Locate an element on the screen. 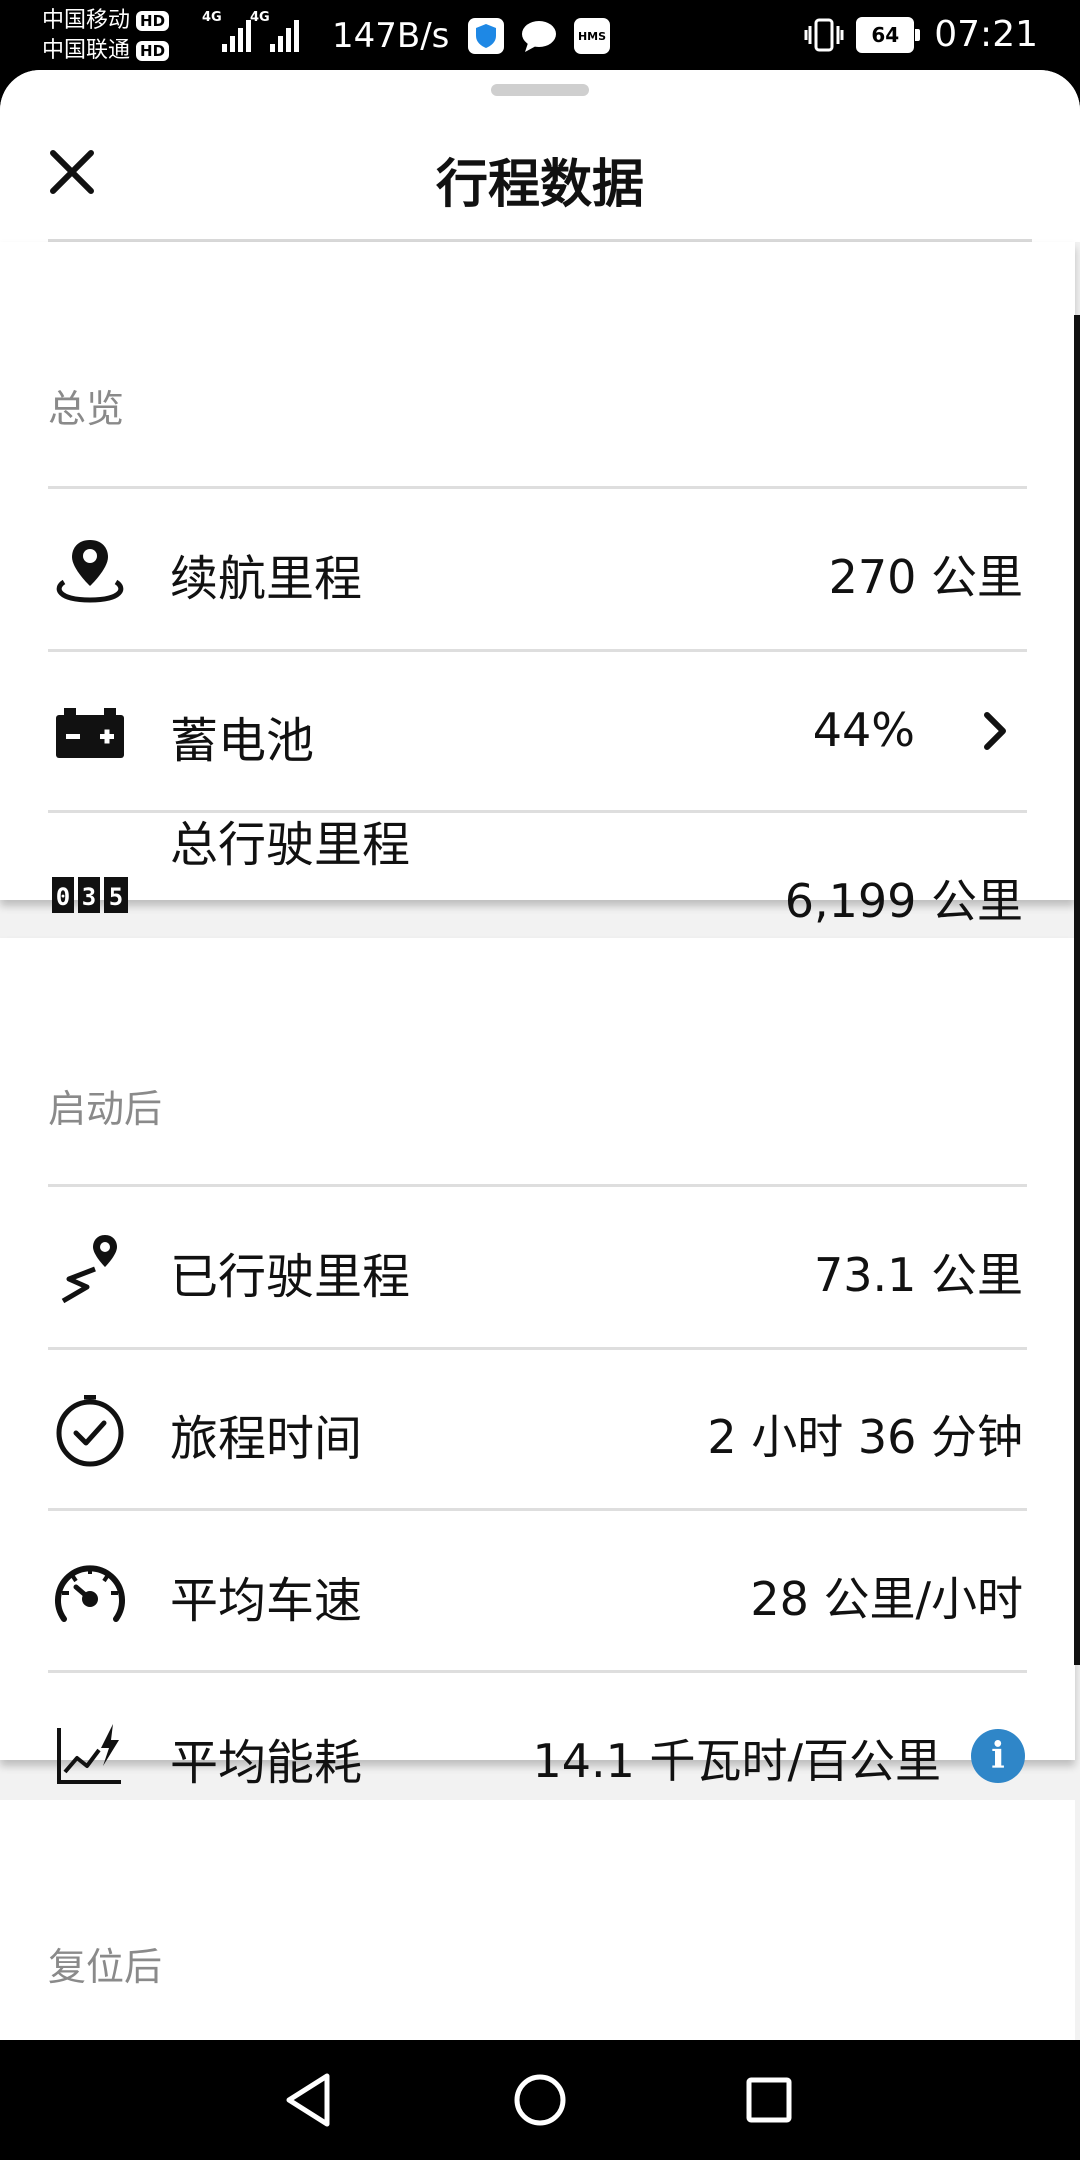  clock-icon is located at coordinates (90, 1431).